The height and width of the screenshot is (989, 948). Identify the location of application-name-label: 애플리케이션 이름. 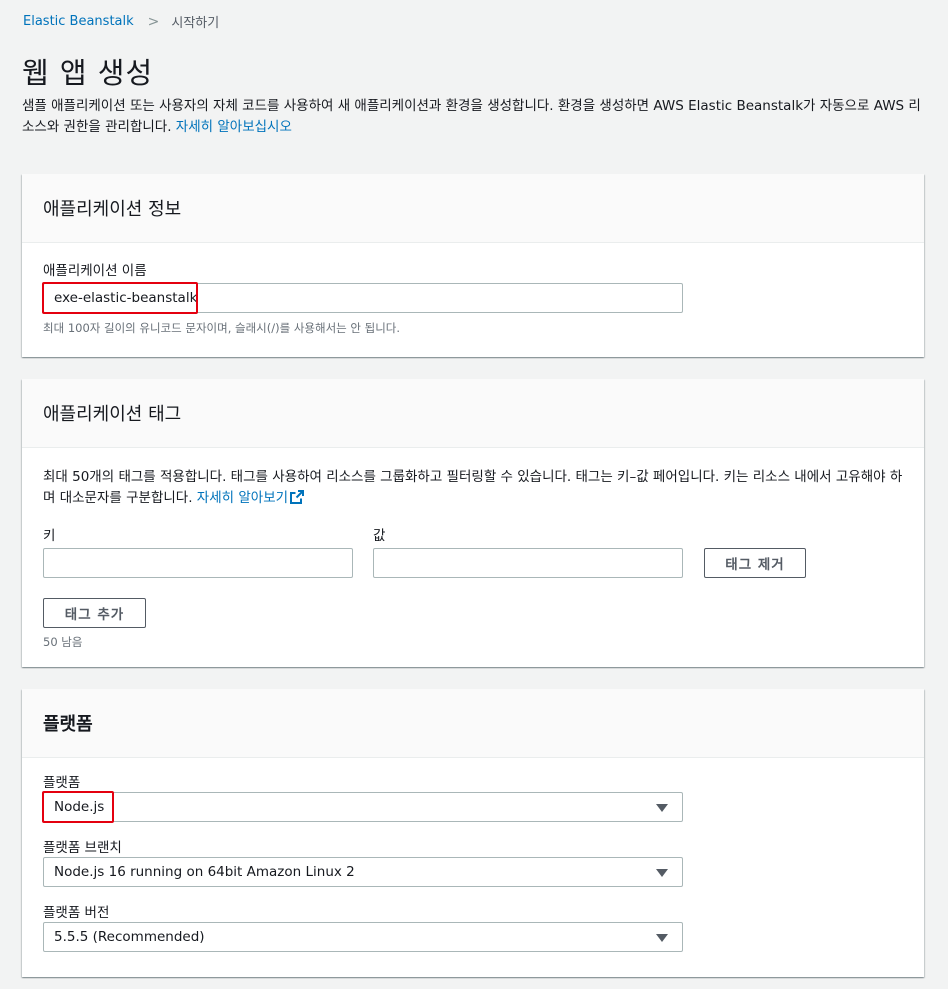
(95, 271).